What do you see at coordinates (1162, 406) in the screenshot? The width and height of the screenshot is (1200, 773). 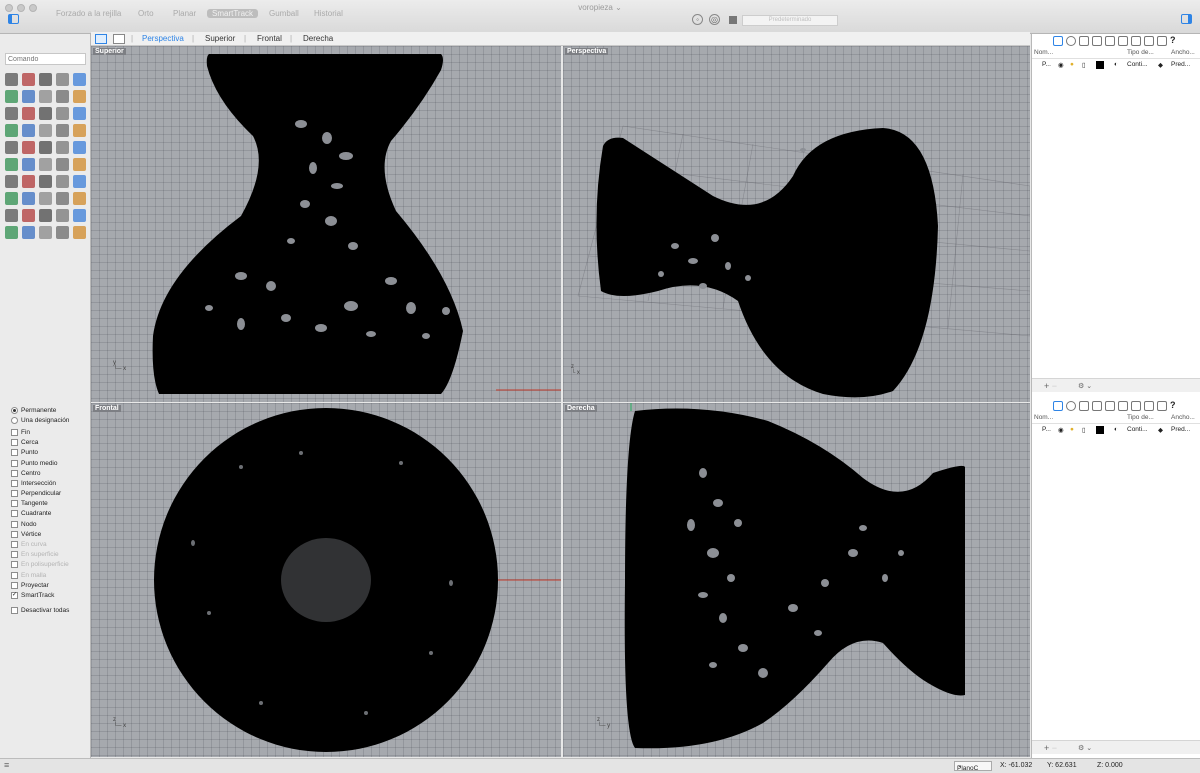 I see `display-icon` at bounding box center [1162, 406].